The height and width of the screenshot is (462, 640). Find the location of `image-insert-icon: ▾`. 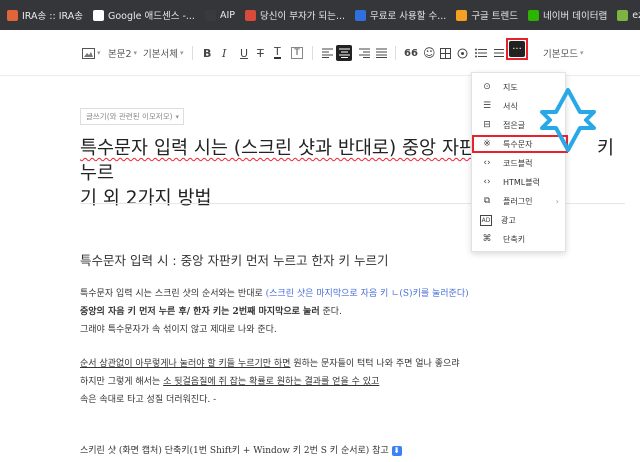

image-insert-icon: ▾ is located at coordinates (91, 53).